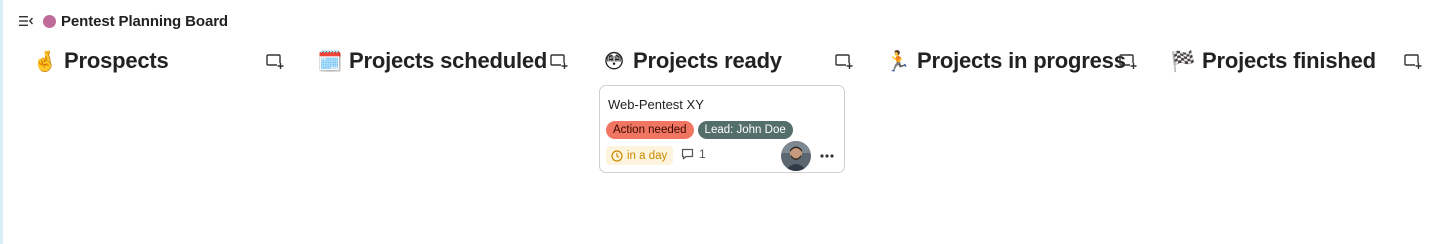 The height and width of the screenshot is (244, 1454). I want to click on running-person-icon: 🏃, so click(898, 61).